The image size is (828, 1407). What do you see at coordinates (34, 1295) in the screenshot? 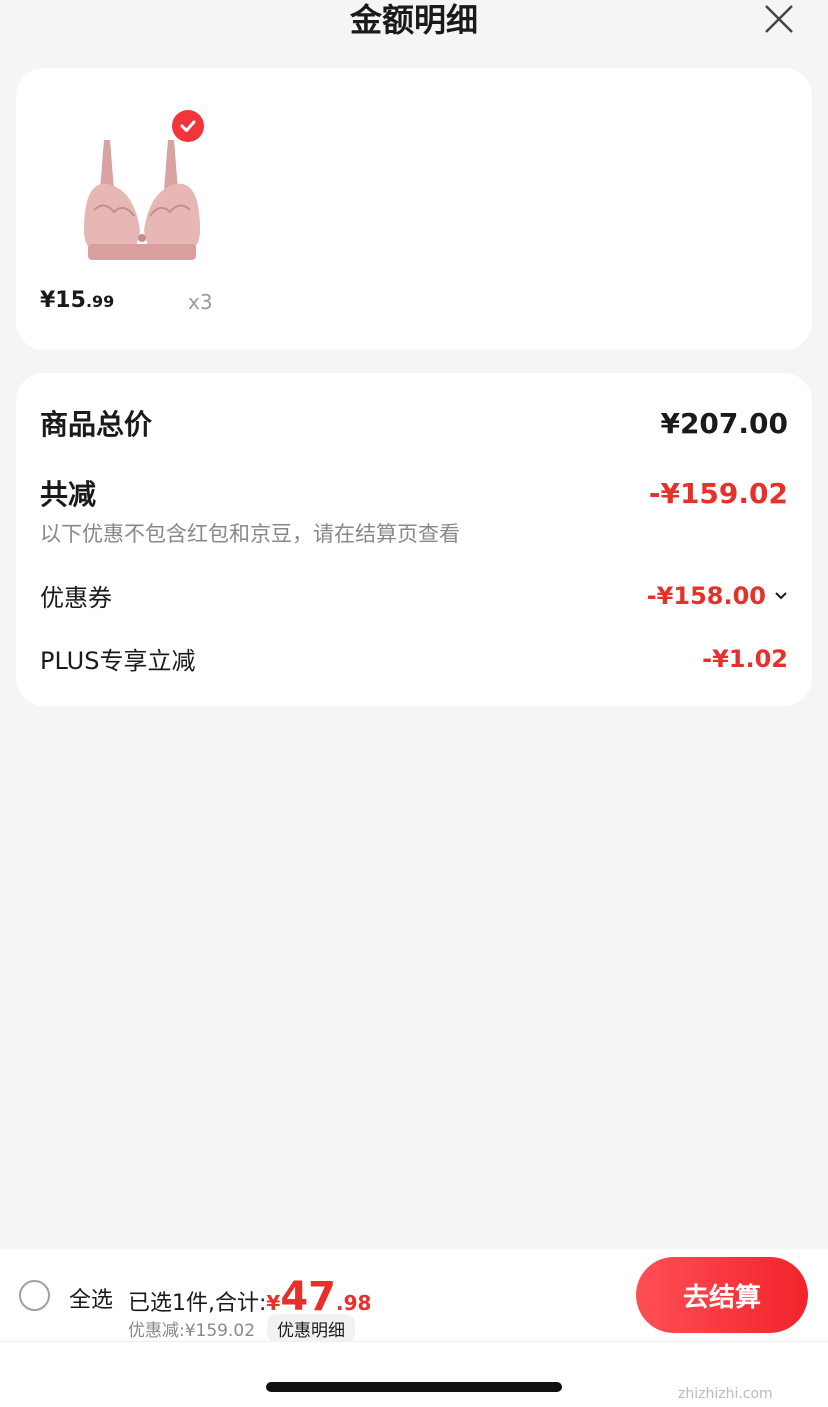
I see `select-all-checkbox` at bounding box center [34, 1295].